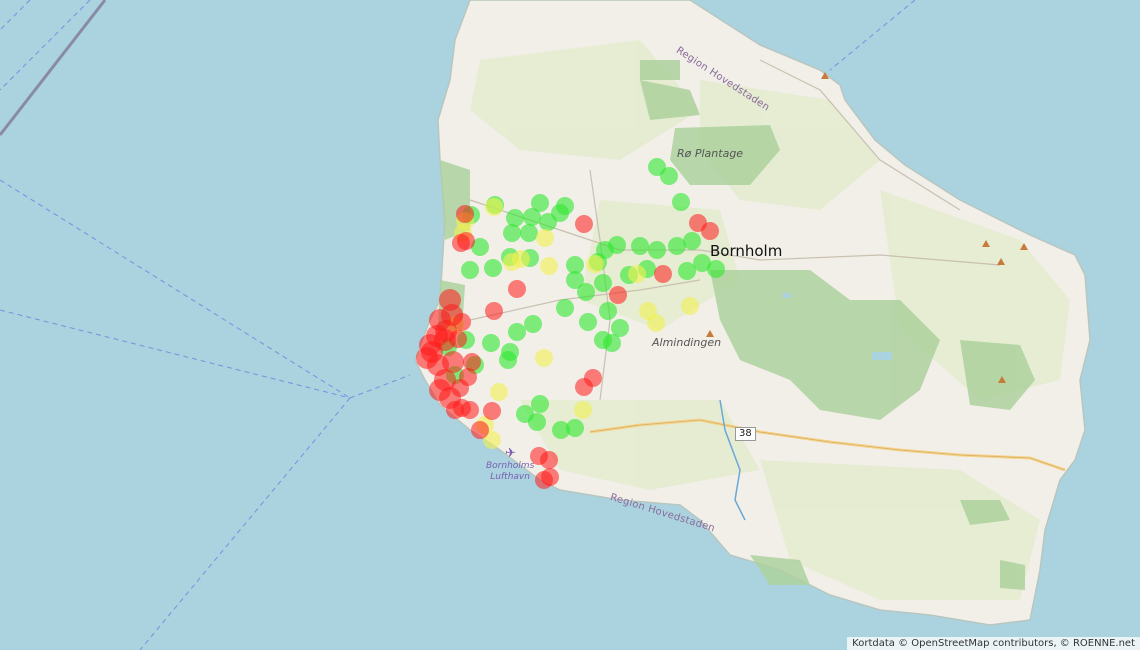 The width and height of the screenshot is (1140, 650). I want to click on airport-icon: ✈, so click(510, 453).